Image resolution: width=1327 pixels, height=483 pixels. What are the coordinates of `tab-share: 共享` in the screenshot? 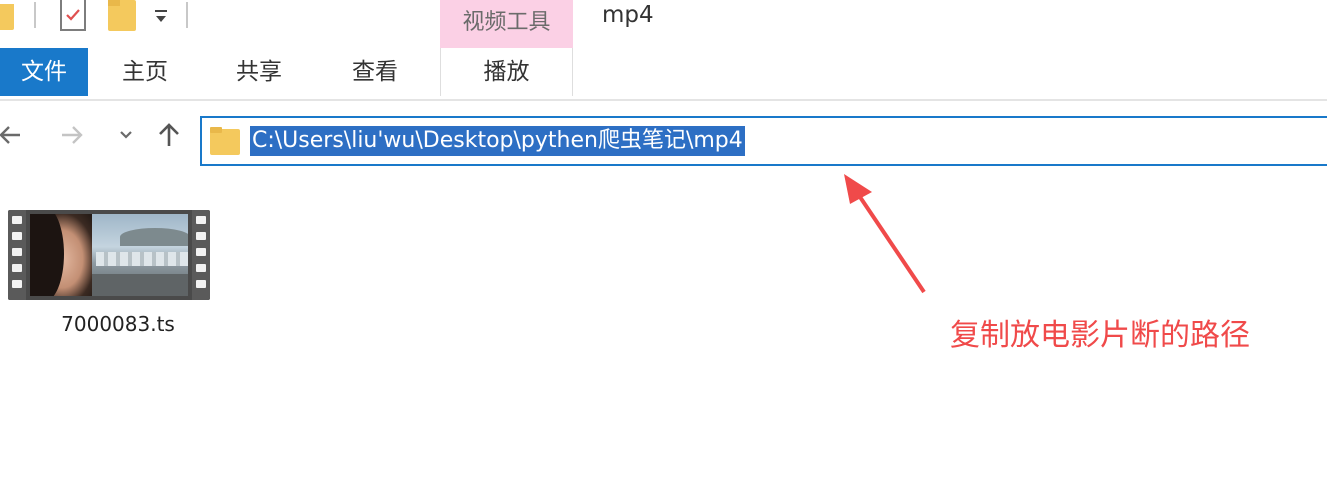 It's located at (259, 72).